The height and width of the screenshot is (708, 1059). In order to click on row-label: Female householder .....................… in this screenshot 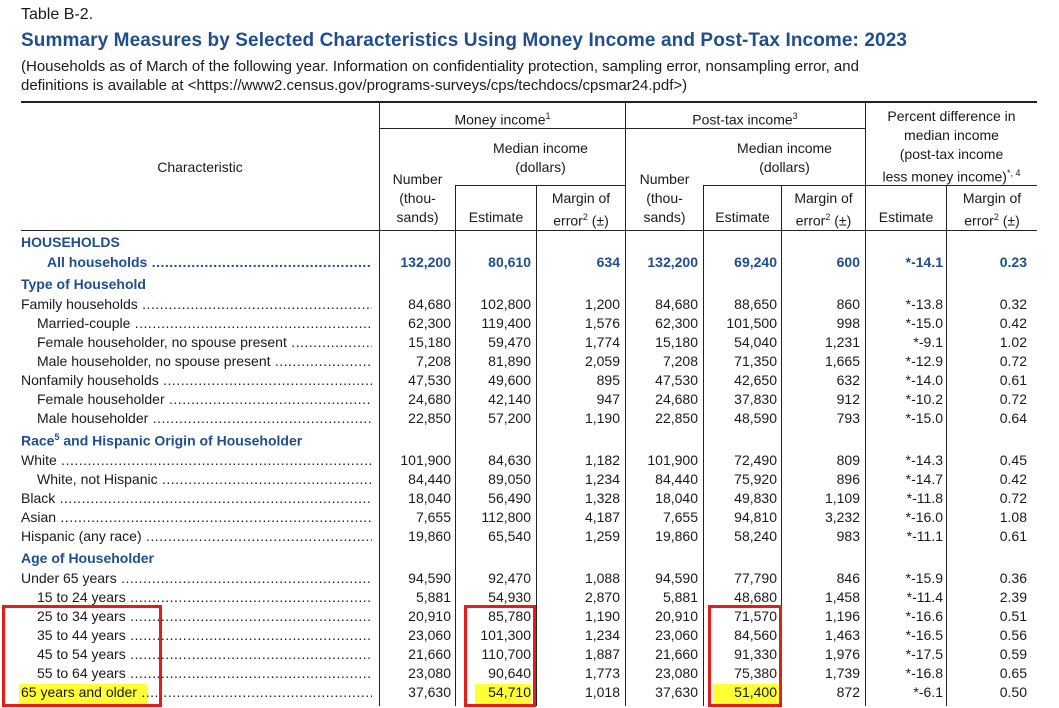, I will do `click(204, 399)`.